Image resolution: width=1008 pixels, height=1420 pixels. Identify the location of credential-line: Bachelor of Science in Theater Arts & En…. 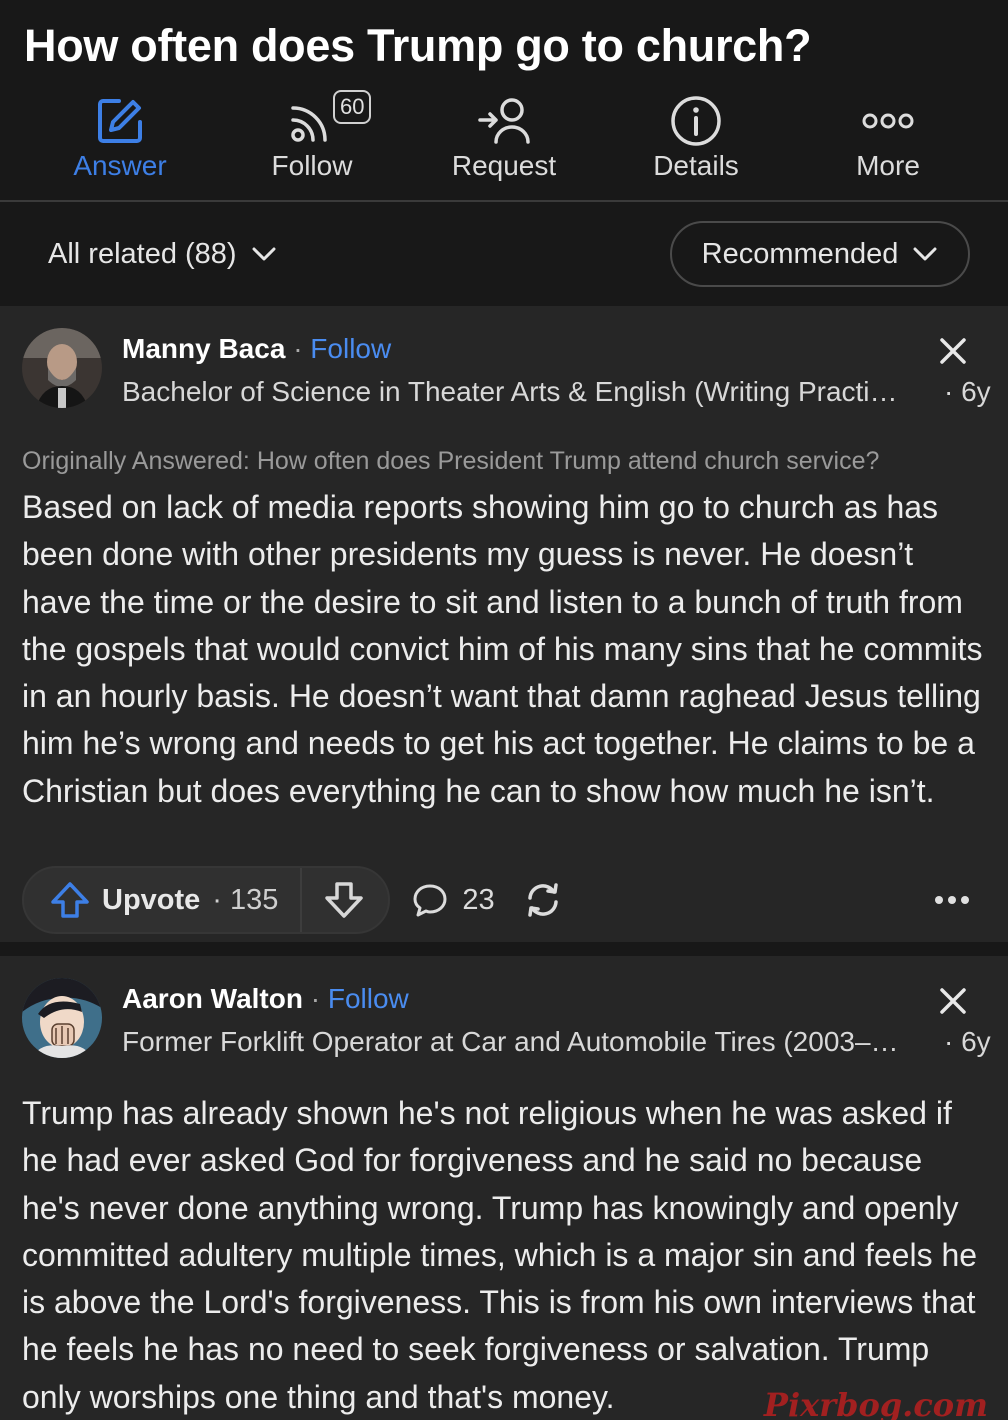
(556, 392).